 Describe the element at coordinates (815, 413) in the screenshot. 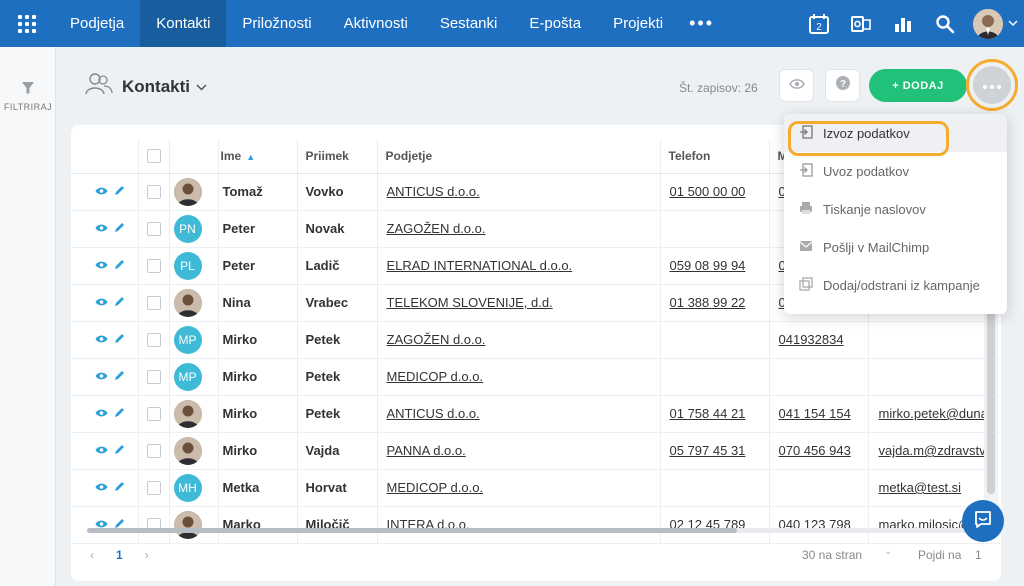

I see `cell-mobitel-link: 041 154 154` at that location.